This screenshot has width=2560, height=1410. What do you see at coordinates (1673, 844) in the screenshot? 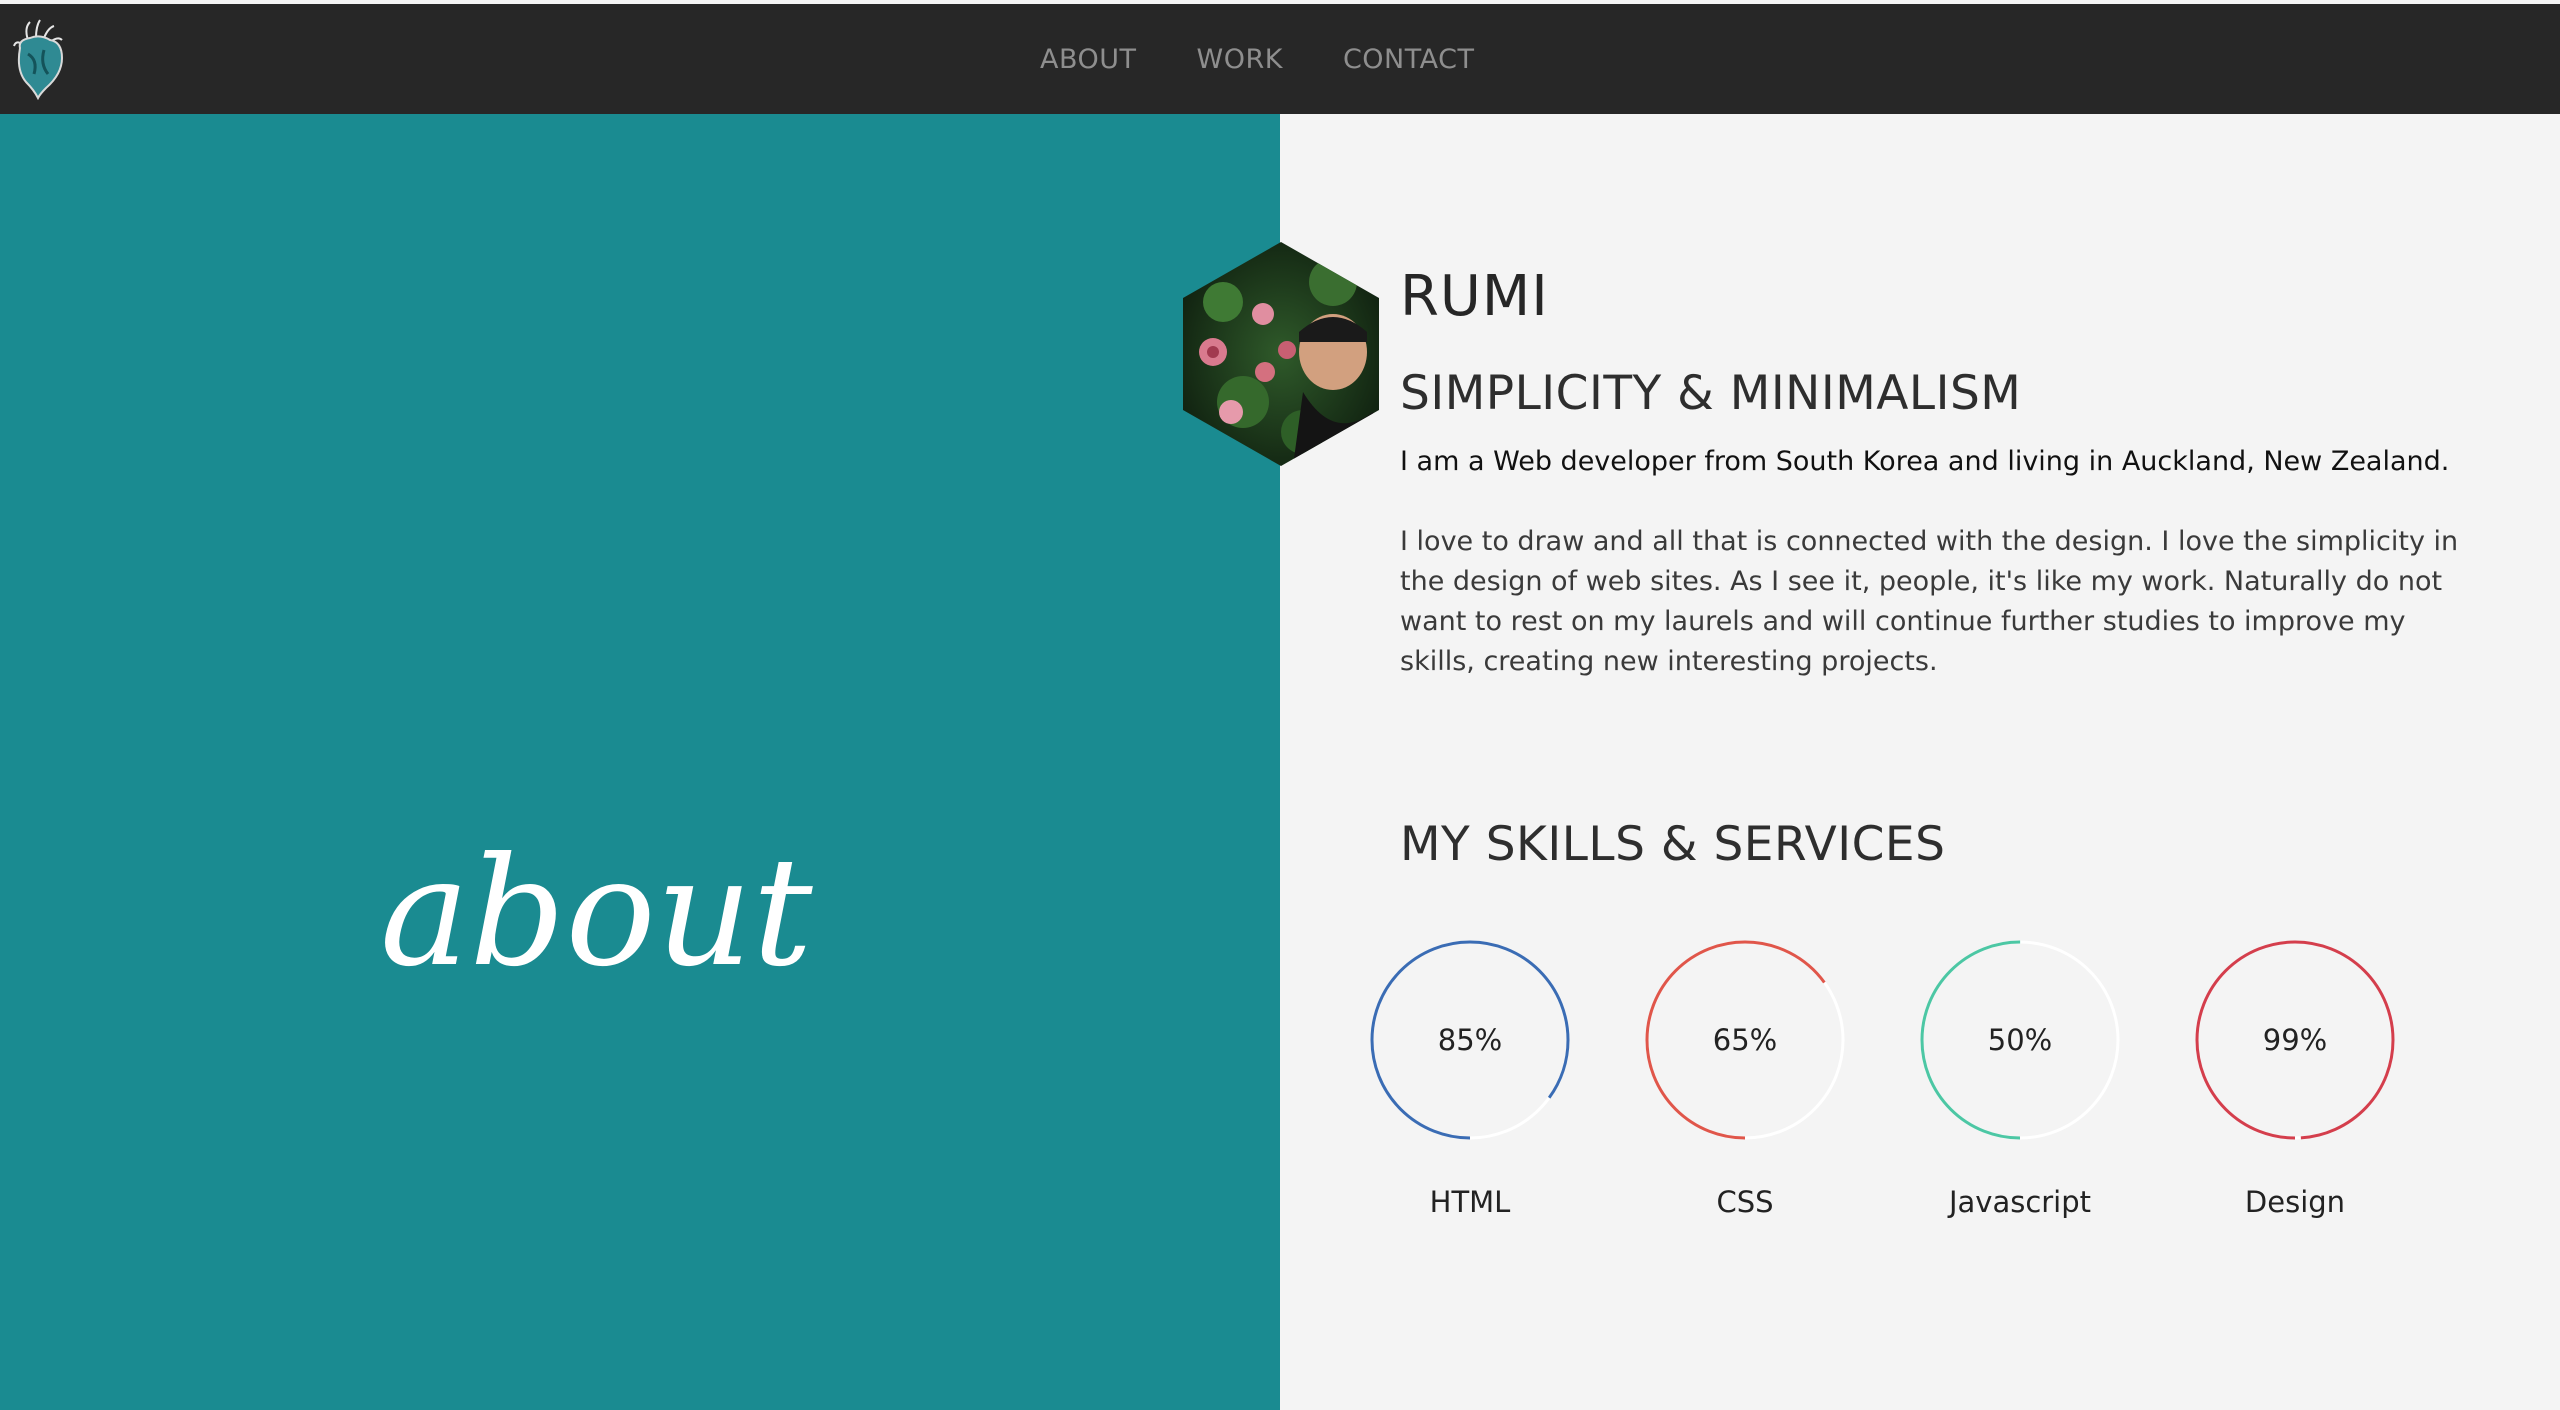
I see `skills-title: MY SKILLS & SERVICES` at bounding box center [1673, 844].